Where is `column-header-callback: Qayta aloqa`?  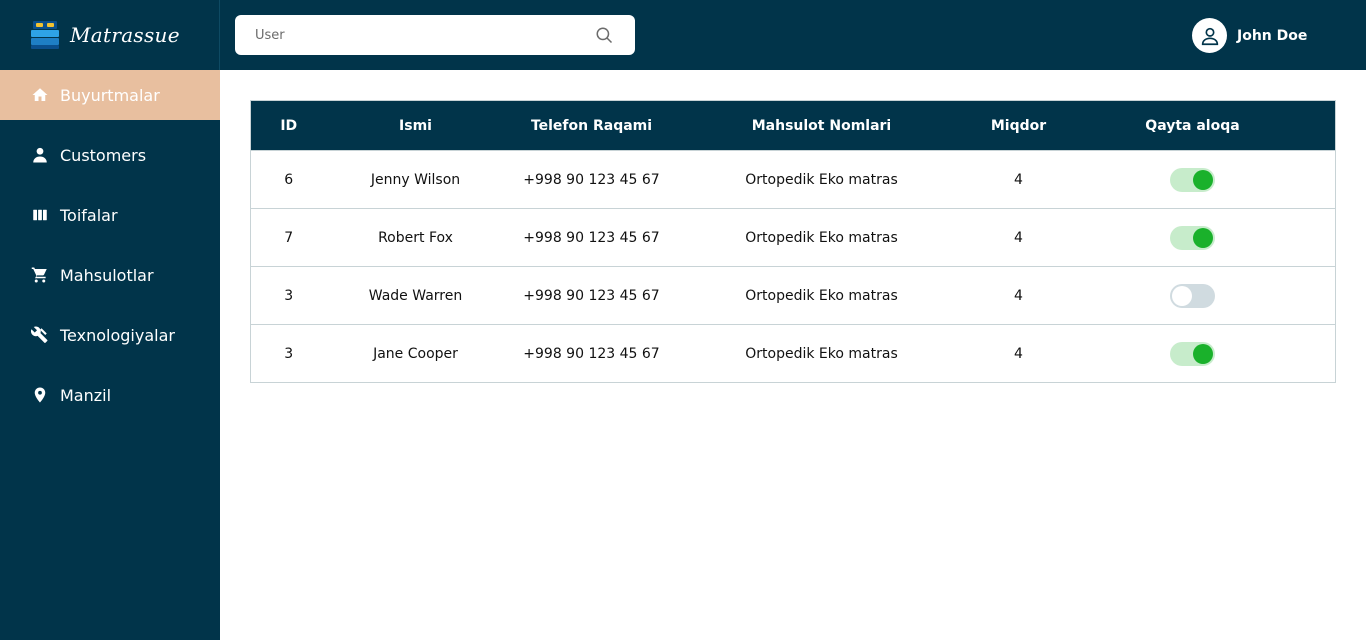
column-header-callback: Qayta aloqa is located at coordinates (1192, 125).